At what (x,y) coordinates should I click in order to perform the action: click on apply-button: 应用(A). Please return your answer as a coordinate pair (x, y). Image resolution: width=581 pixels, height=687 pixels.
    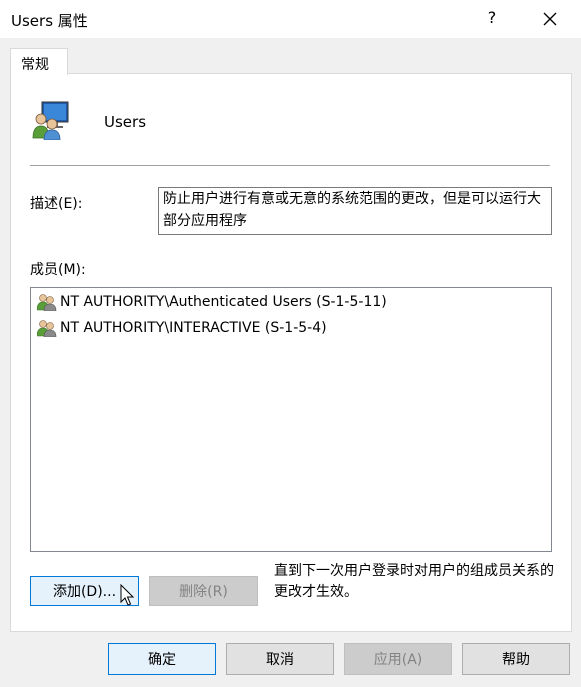
    Looking at the image, I should click on (398, 659).